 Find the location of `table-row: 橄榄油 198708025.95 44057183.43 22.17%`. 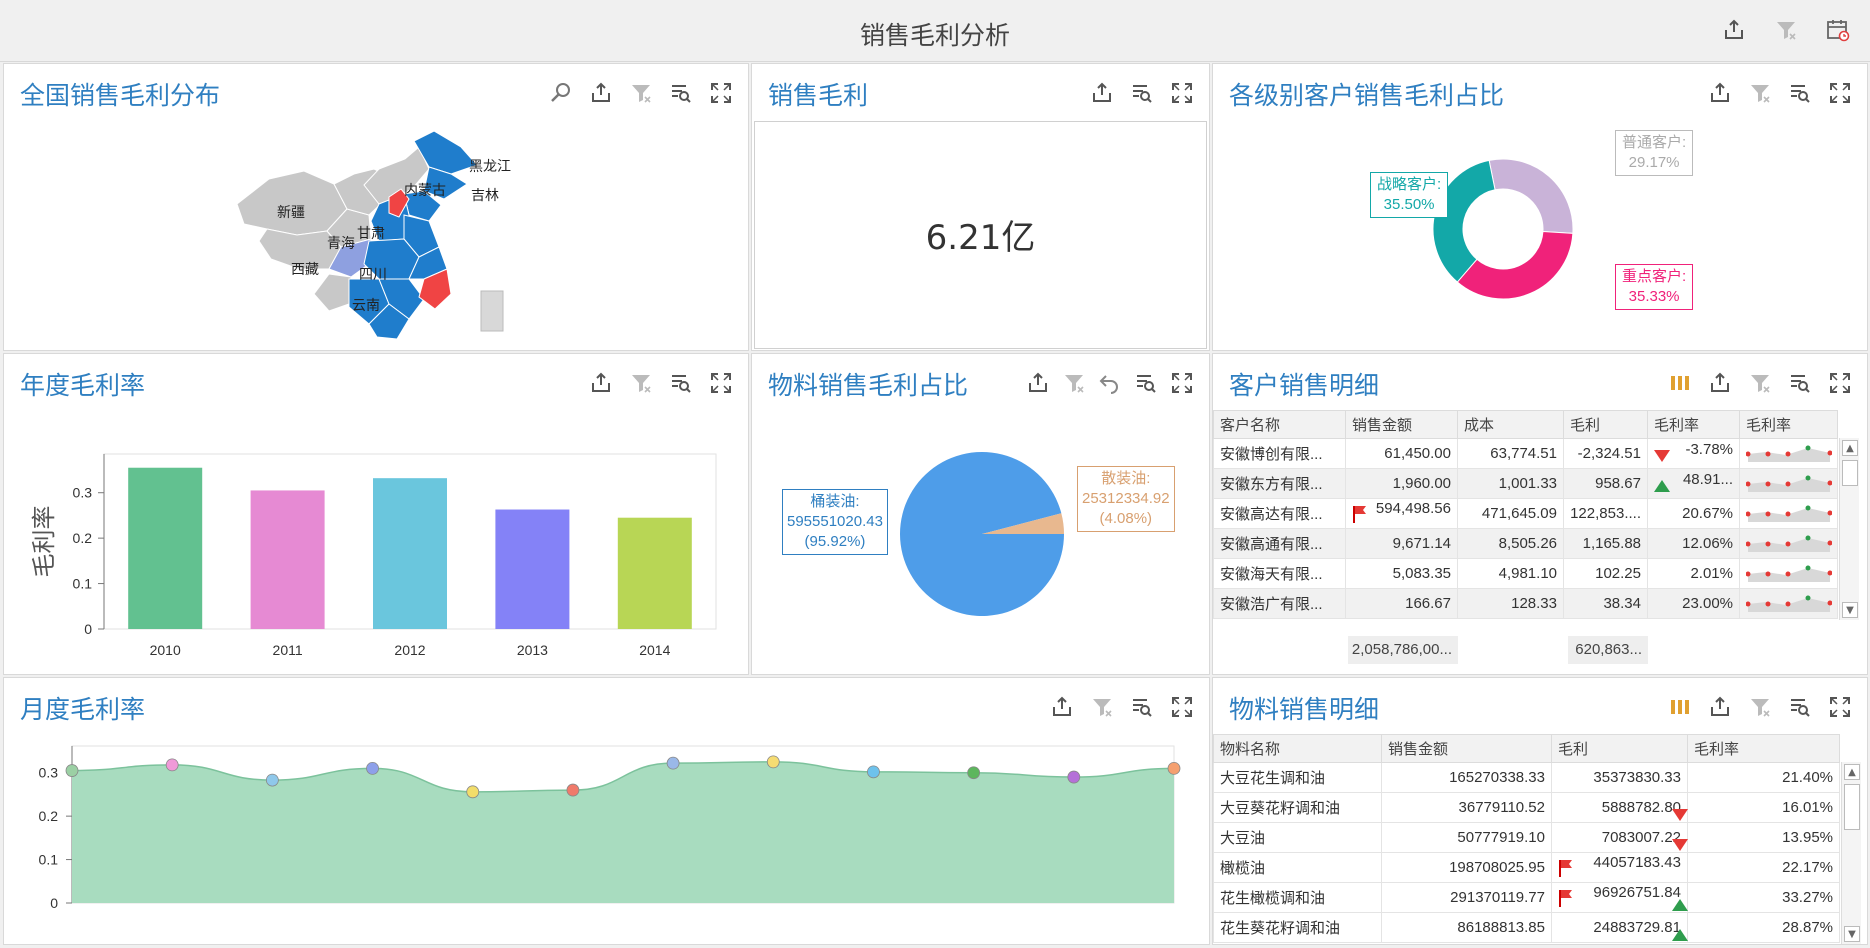

table-row: 橄榄油 198708025.95 44057183.43 22.17% is located at coordinates (1526, 867).